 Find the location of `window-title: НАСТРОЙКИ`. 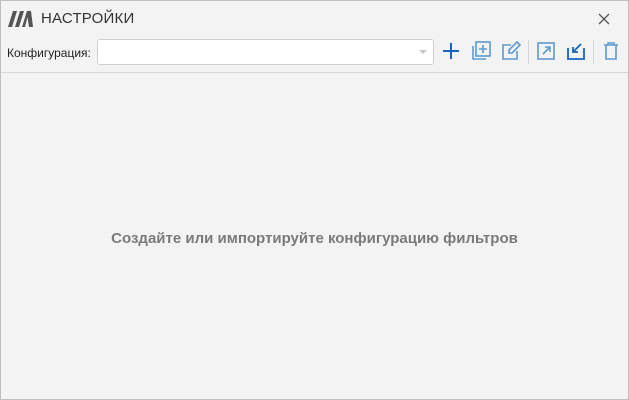

window-title: НАСТРОЙКИ is located at coordinates (88, 18).